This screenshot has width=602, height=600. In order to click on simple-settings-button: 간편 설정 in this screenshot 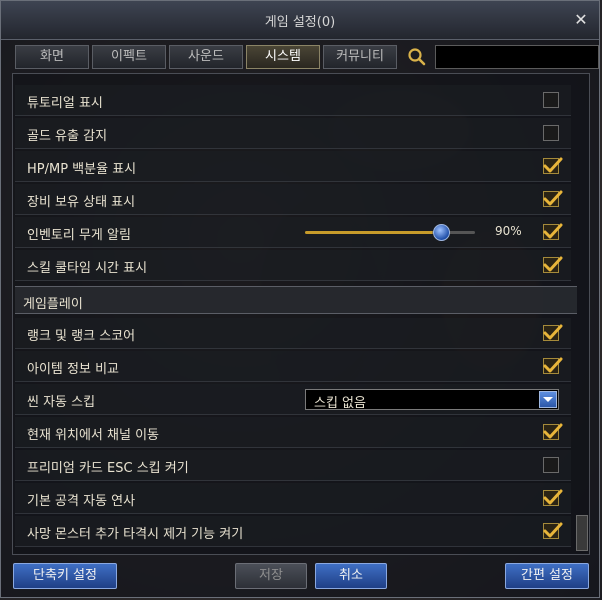, I will do `click(547, 576)`.